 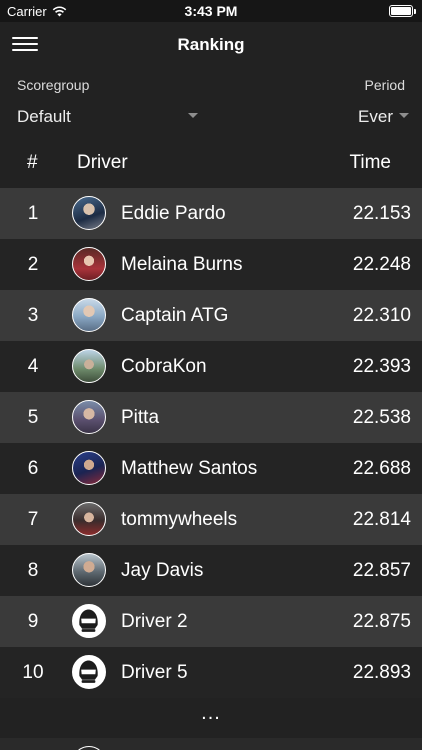 I want to click on filter-bar: Scoregroup Period Default Ever, so click(x=211, y=101).